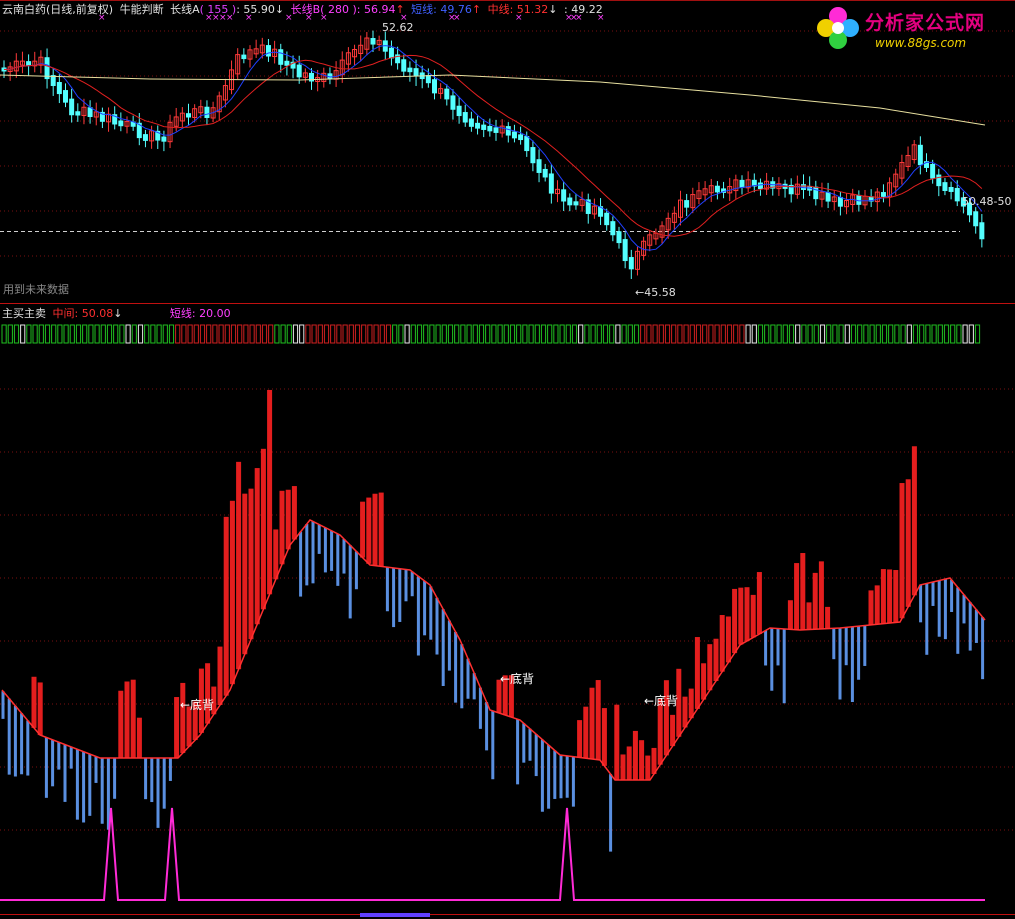  What do you see at coordinates (908, 28) in the screenshot?
I see `site-logo: 分析家公式网 www.88gs.com` at bounding box center [908, 28].